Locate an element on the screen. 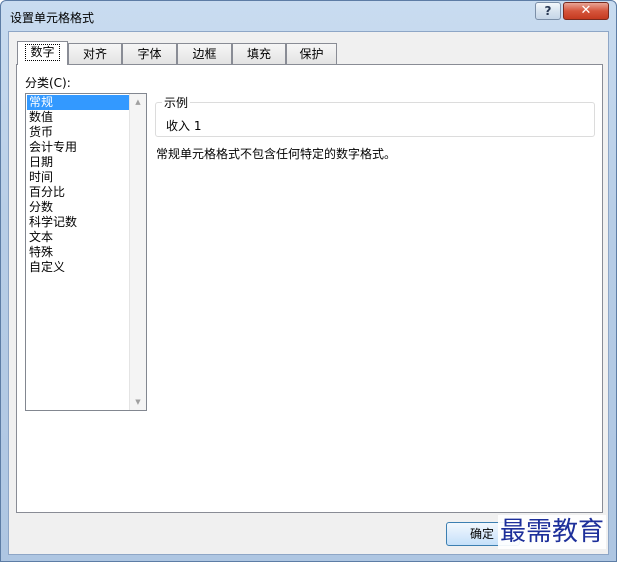  scroll-up-arrow-icon: ▲ is located at coordinates (138, 102).